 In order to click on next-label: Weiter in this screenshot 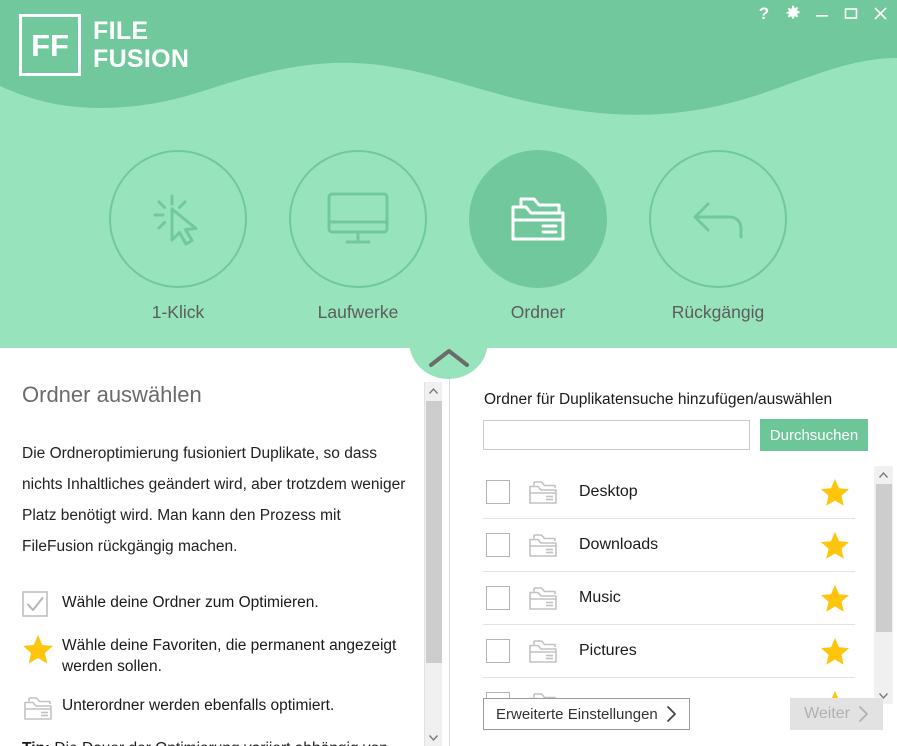, I will do `click(827, 713)`.